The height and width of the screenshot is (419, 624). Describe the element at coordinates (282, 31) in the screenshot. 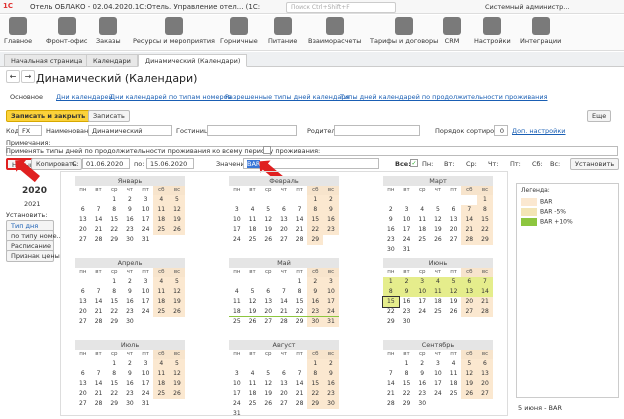

I see `nav-food: Питание` at that location.